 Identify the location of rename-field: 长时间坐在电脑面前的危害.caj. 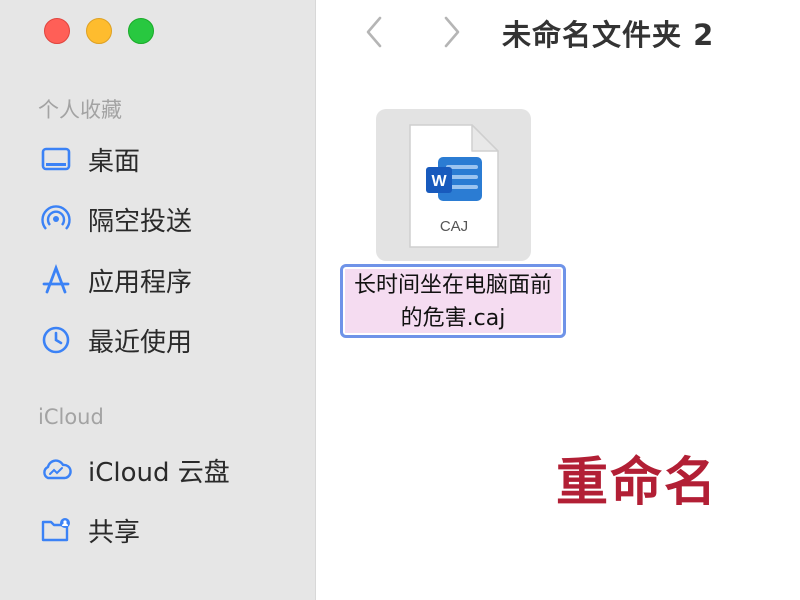
(453, 301).